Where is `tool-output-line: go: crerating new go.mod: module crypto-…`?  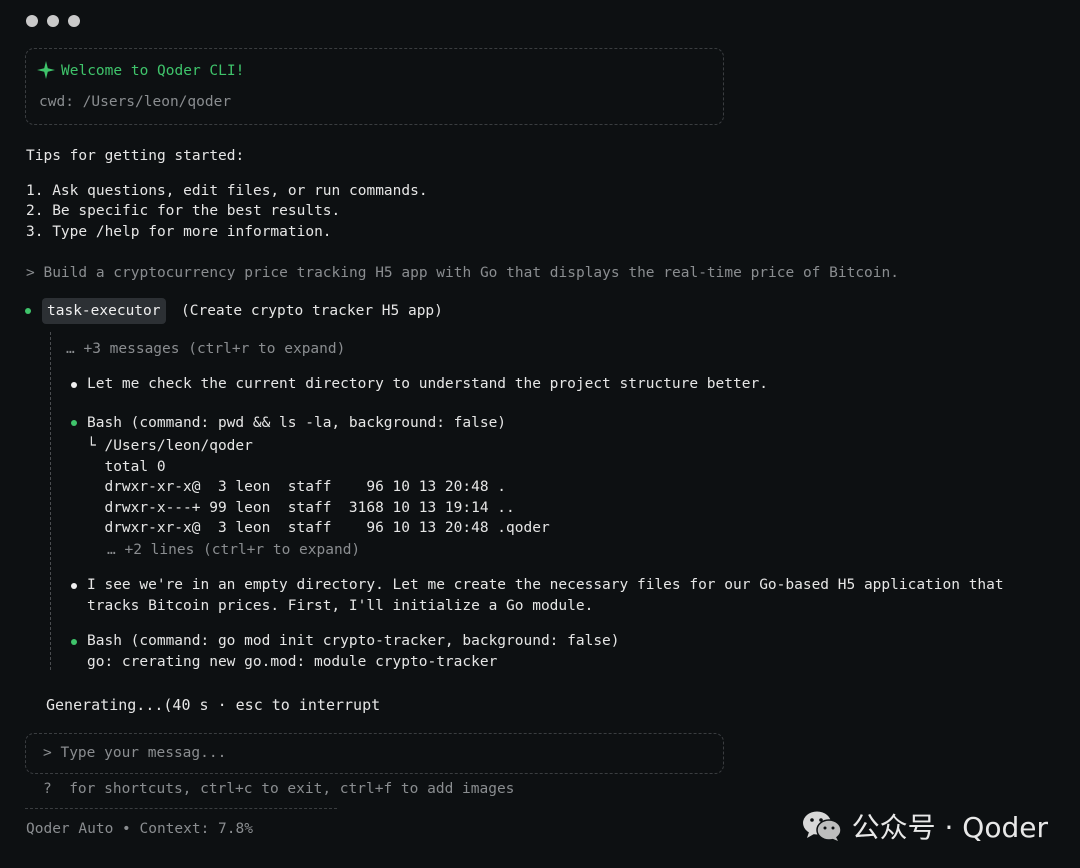 tool-output-line: go: crerating new go.mod: module crypto-… is located at coordinates (292, 662).